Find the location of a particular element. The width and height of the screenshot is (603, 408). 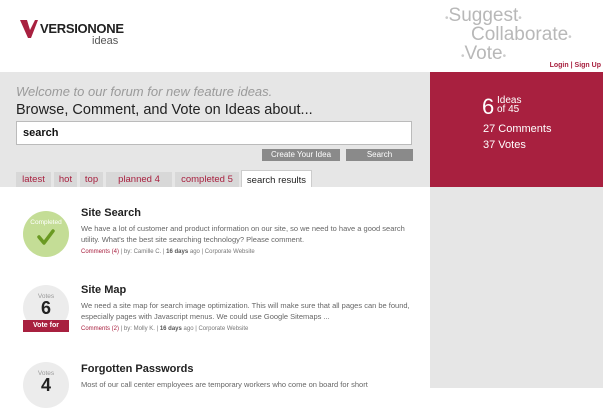

tab-planned-count: 4 is located at coordinates (157, 179).